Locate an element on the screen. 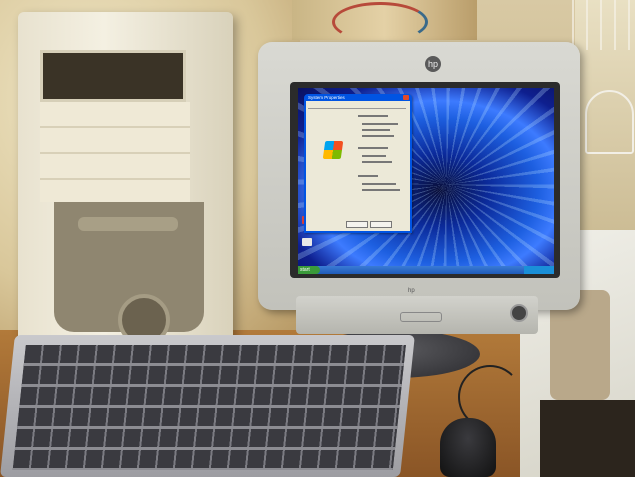  power-button-icon is located at coordinates (519, 313).